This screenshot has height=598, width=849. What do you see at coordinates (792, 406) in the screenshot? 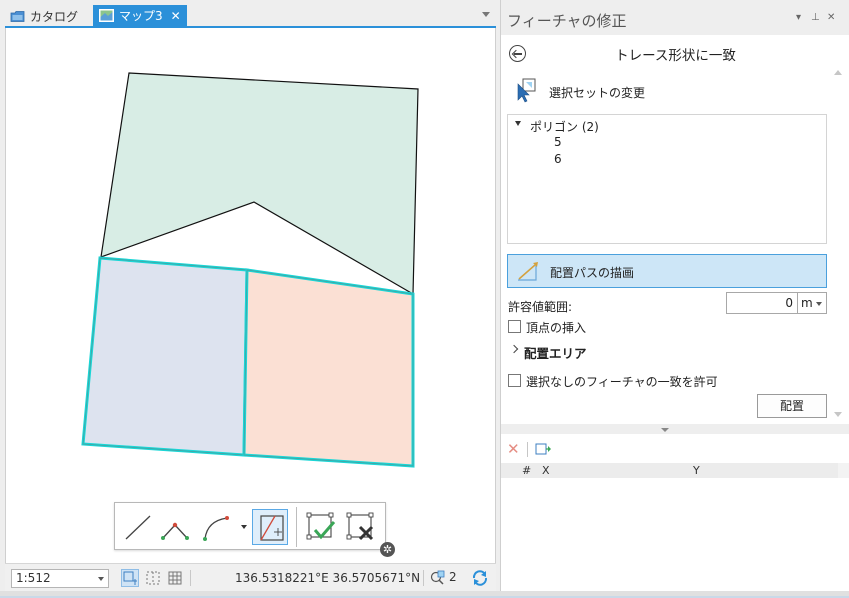
I see `apply-button: 配置` at bounding box center [792, 406].